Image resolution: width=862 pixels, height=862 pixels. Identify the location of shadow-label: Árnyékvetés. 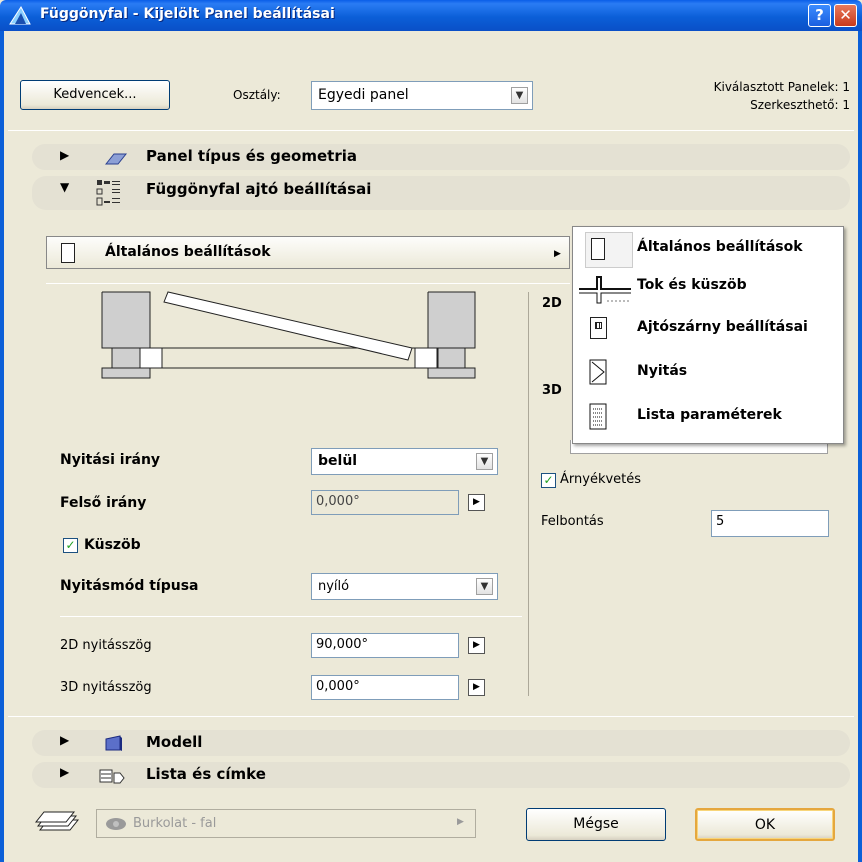
(601, 479).